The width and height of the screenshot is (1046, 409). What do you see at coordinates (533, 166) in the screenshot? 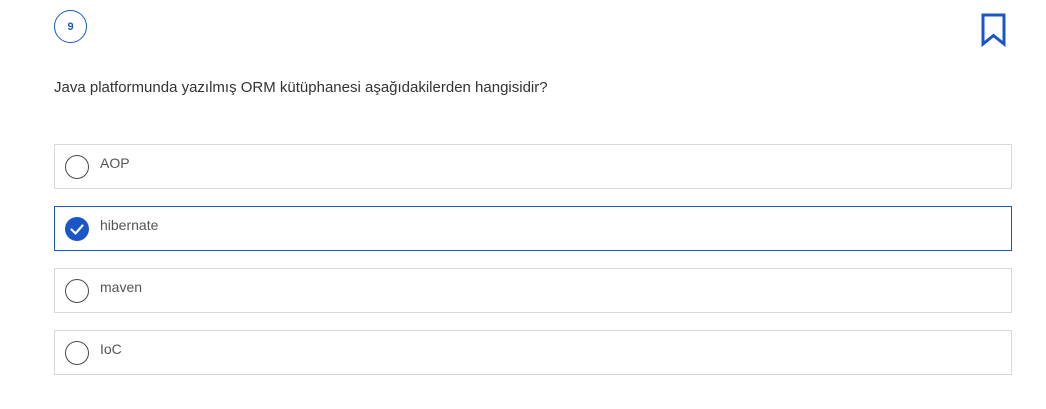
I see `option-aop: AOP` at bounding box center [533, 166].